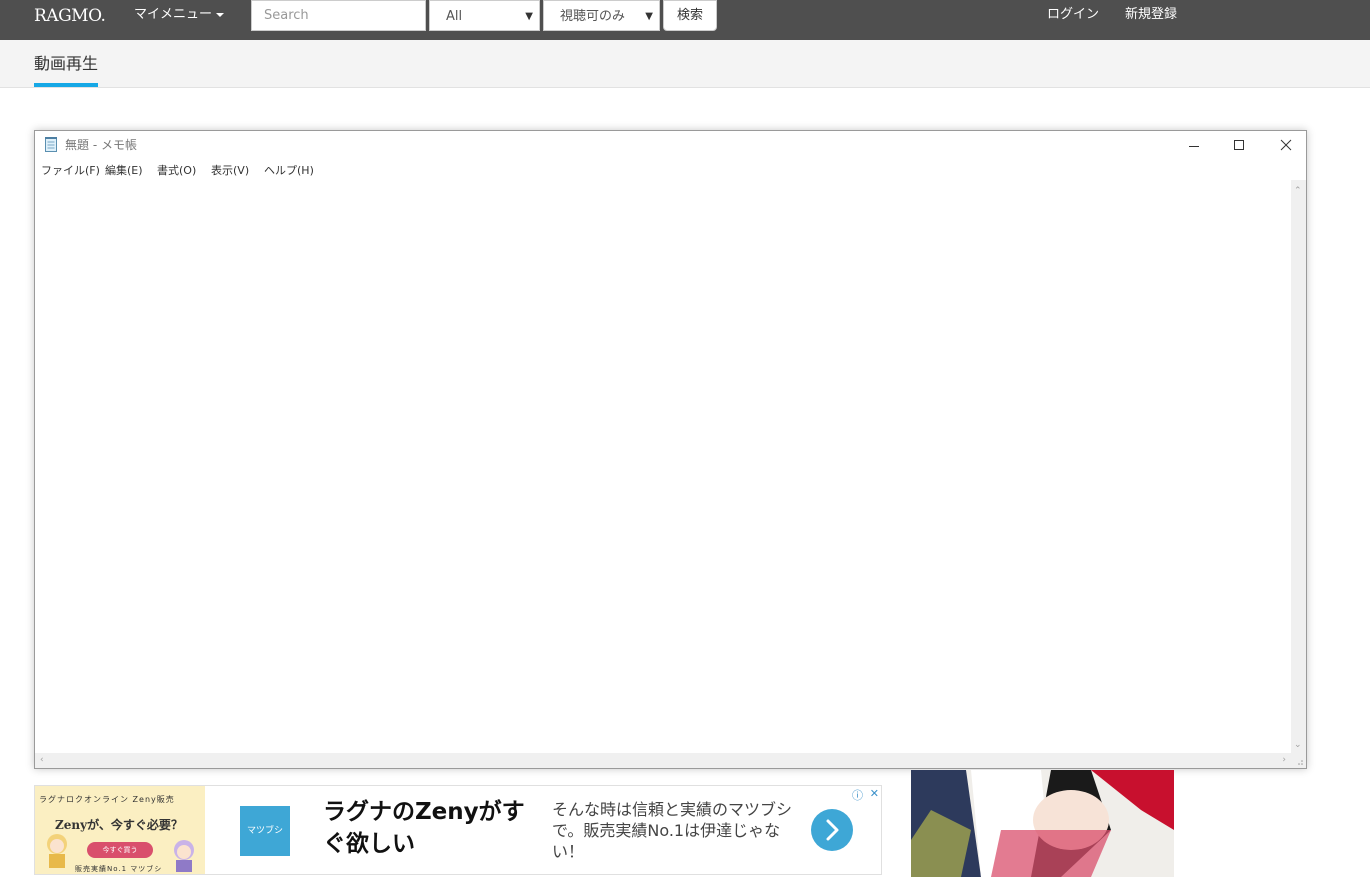 This screenshot has width=1370, height=877. Describe the element at coordinates (107, 799) in the screenshot. I see `ad-banner-top-text: ラグナロクオンライン Zeny販売` at that location.